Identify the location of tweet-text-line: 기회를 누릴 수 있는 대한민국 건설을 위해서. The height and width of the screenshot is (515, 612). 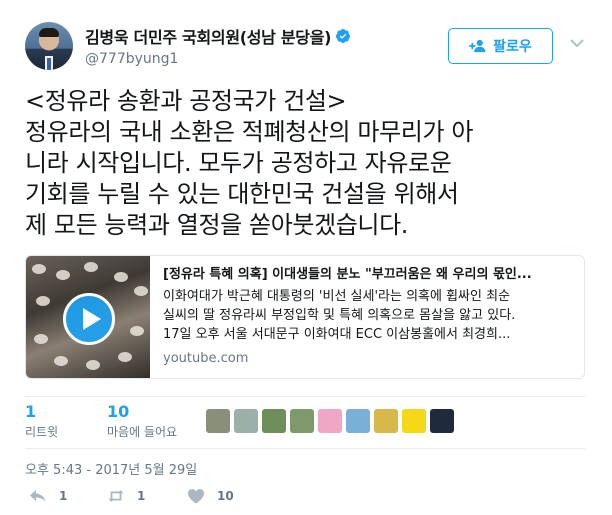
(242, 194).